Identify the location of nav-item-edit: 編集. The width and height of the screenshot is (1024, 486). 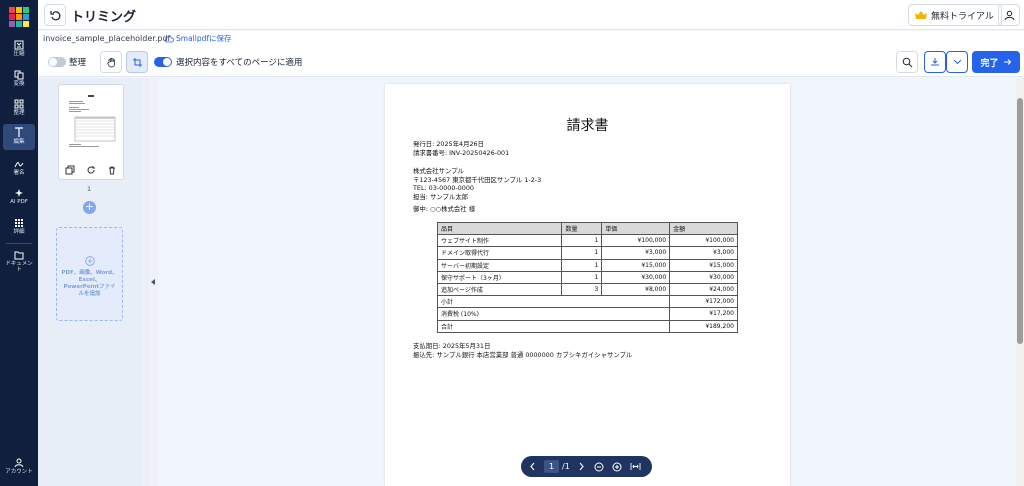
(19, 137).